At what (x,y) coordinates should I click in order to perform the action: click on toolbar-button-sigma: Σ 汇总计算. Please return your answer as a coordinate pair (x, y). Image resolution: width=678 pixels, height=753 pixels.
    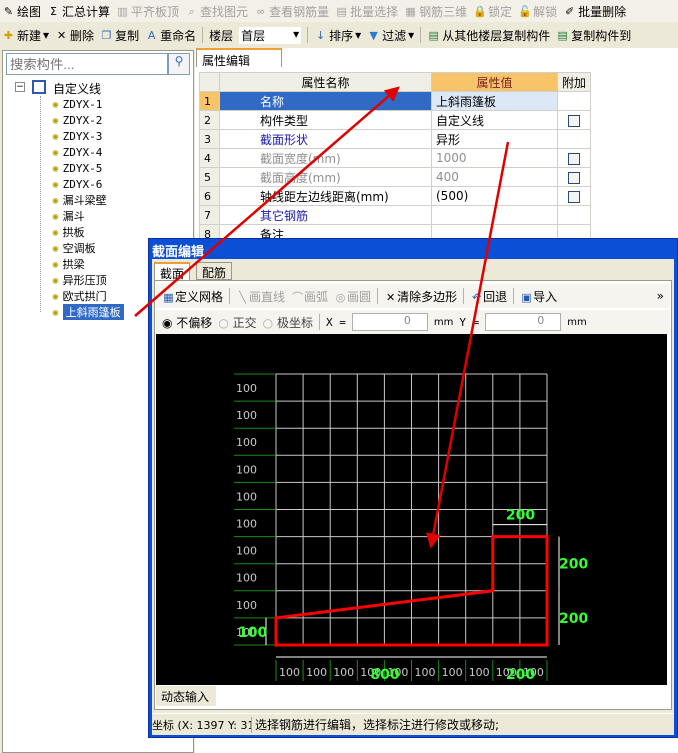
    Looking at the image, I should click on (78, 11).